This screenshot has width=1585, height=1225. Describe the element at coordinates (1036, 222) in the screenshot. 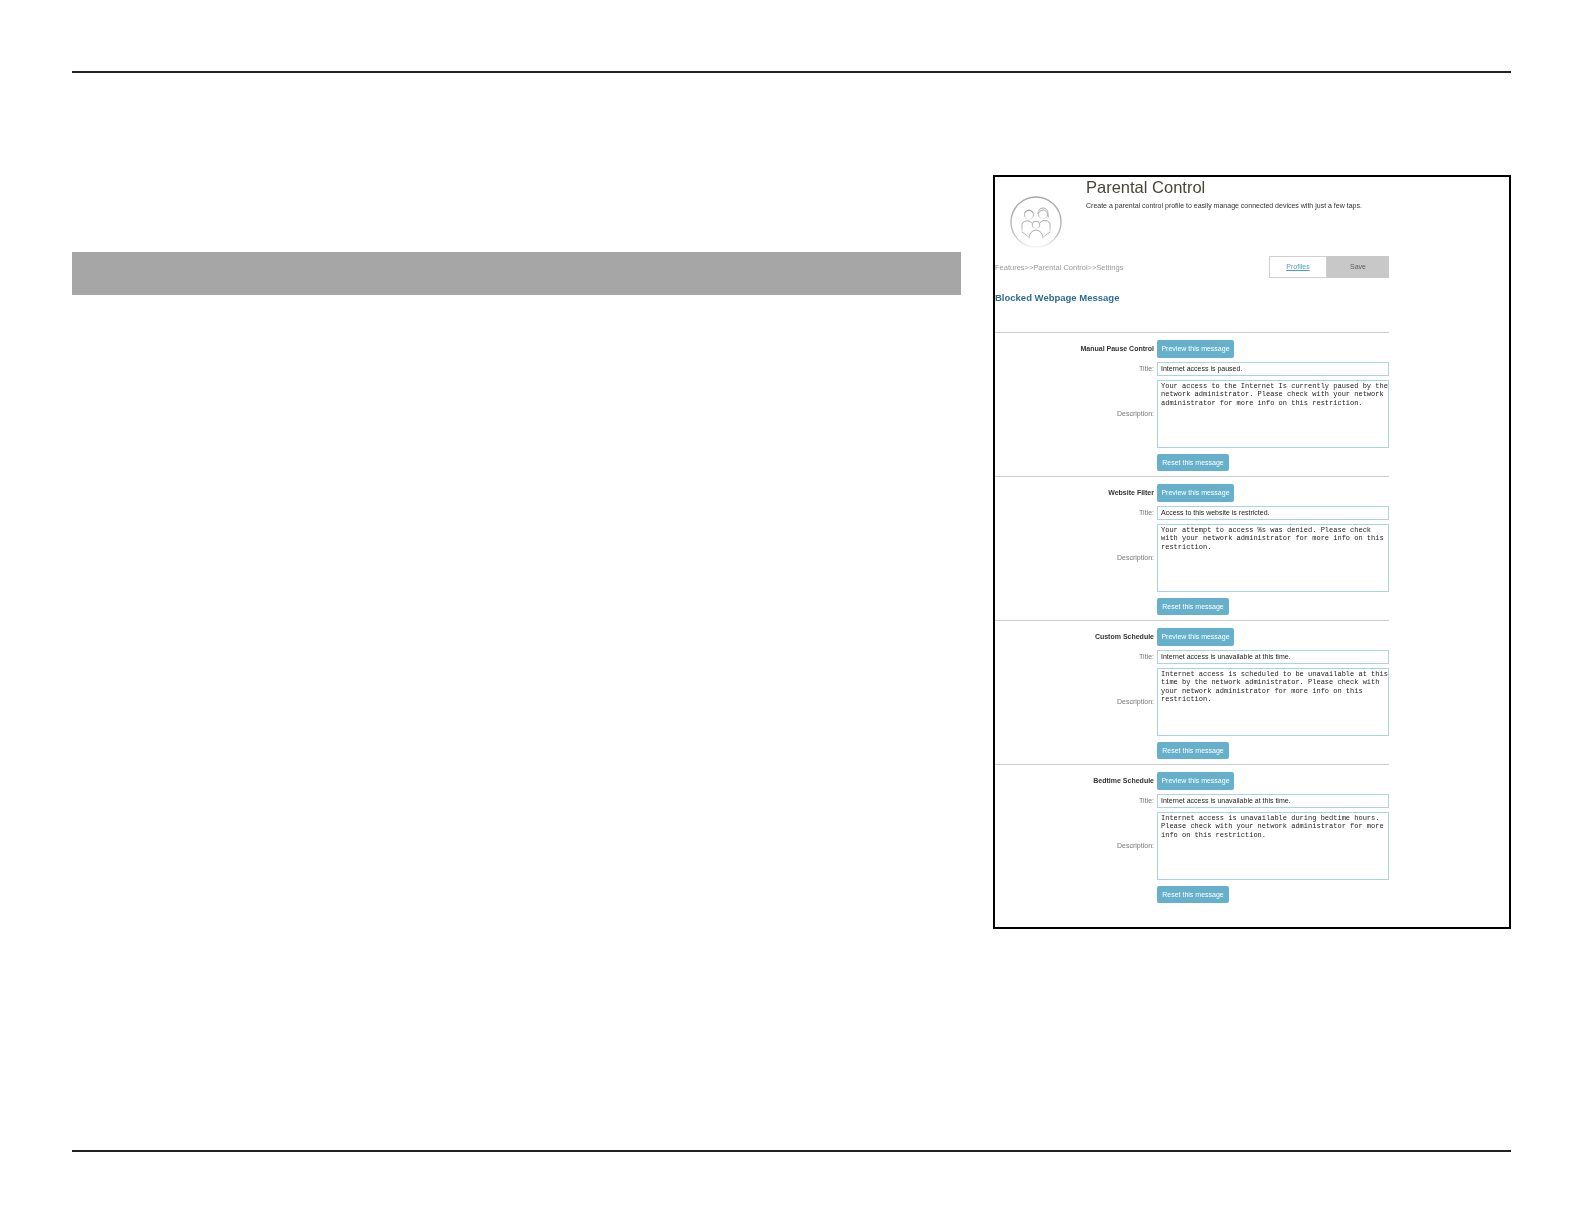

I see `family-icon` at that location.